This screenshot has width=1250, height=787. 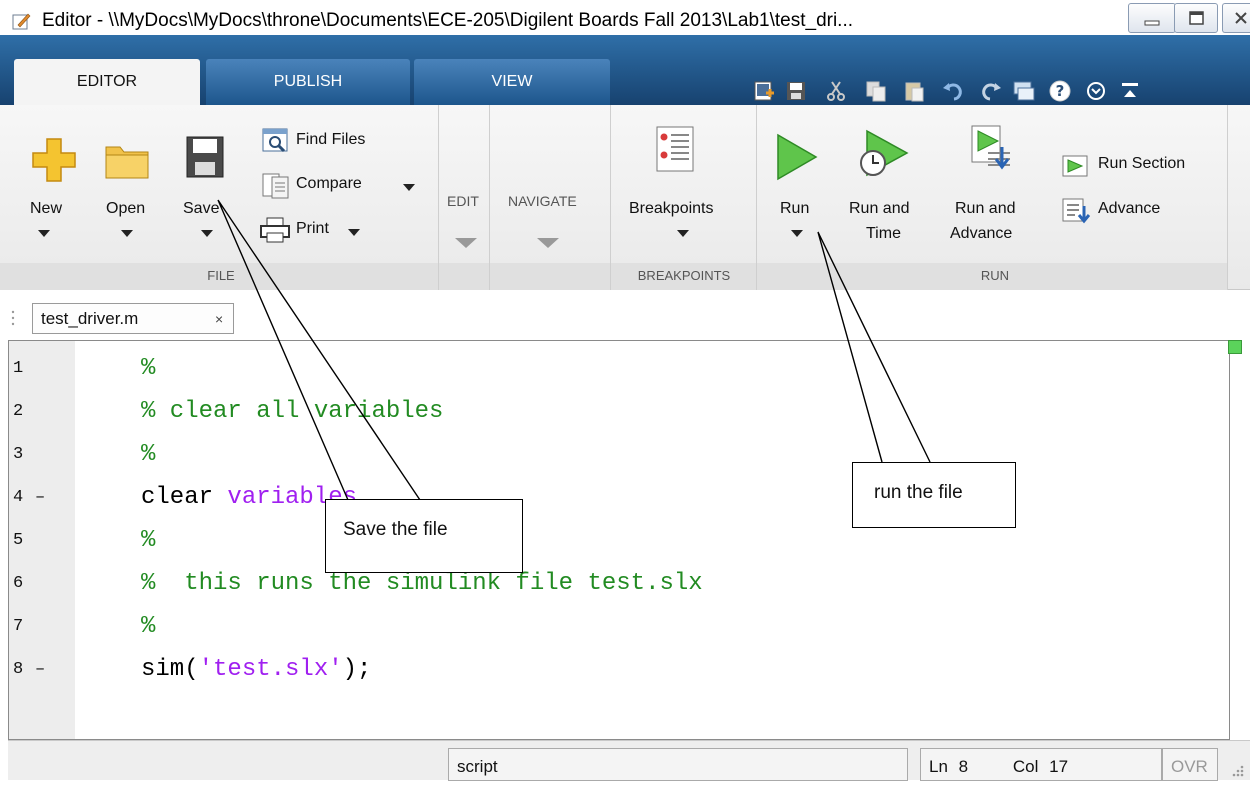 I want to click on code-analyzer-status-icon, so click(x=1235, y=347).